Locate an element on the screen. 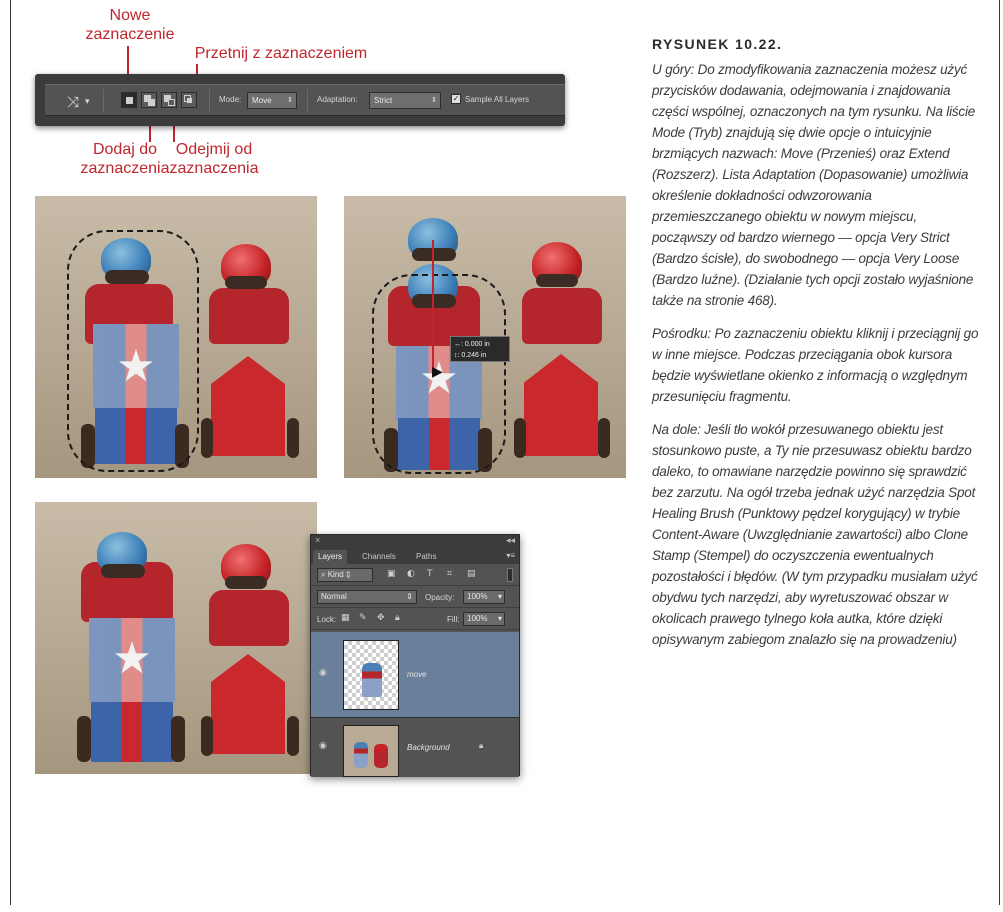  lock-all-icon: 🔒︎ is located at coordinates (397, 618).